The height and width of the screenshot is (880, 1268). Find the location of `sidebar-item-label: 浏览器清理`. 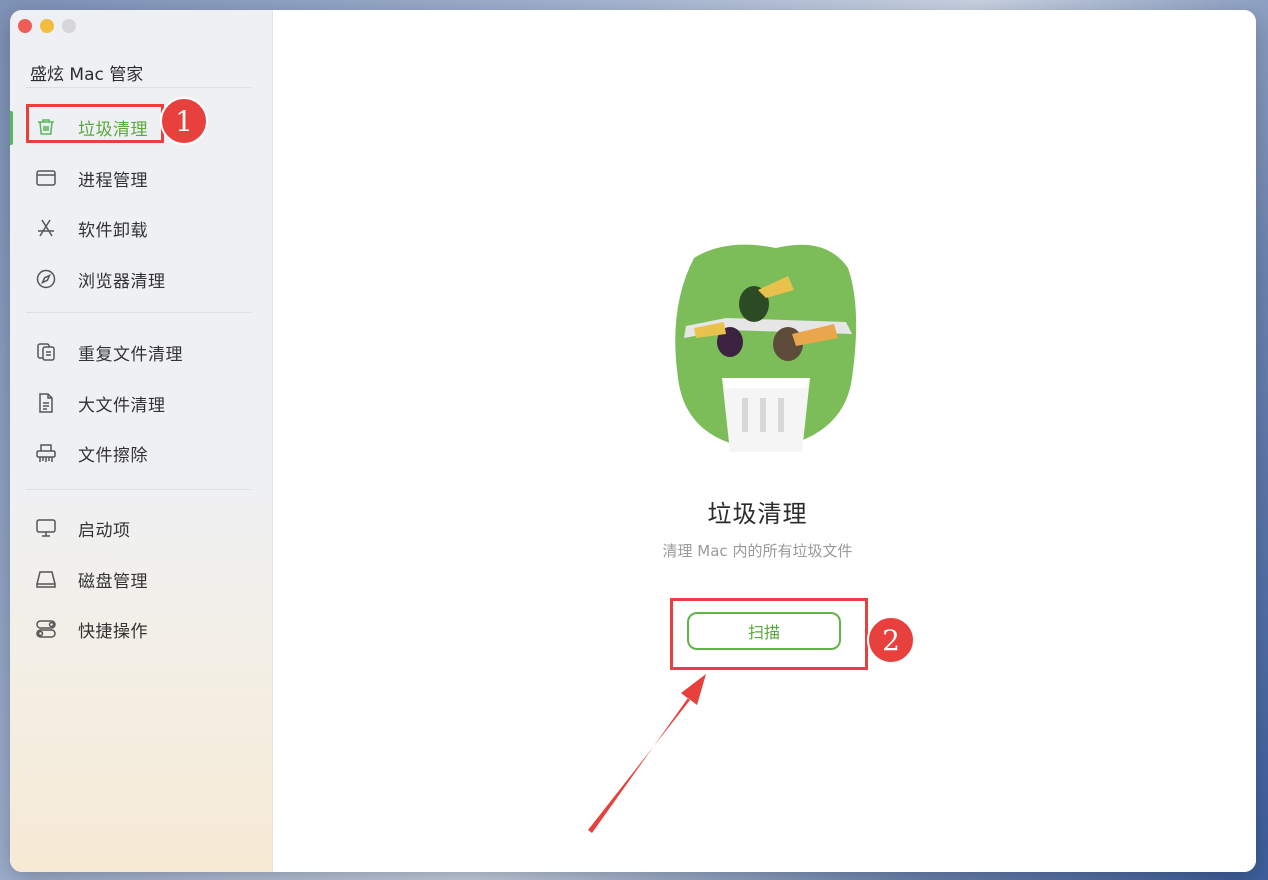

sidebar-item-label: 浏览器清理 is located at coordinates (122, 281).